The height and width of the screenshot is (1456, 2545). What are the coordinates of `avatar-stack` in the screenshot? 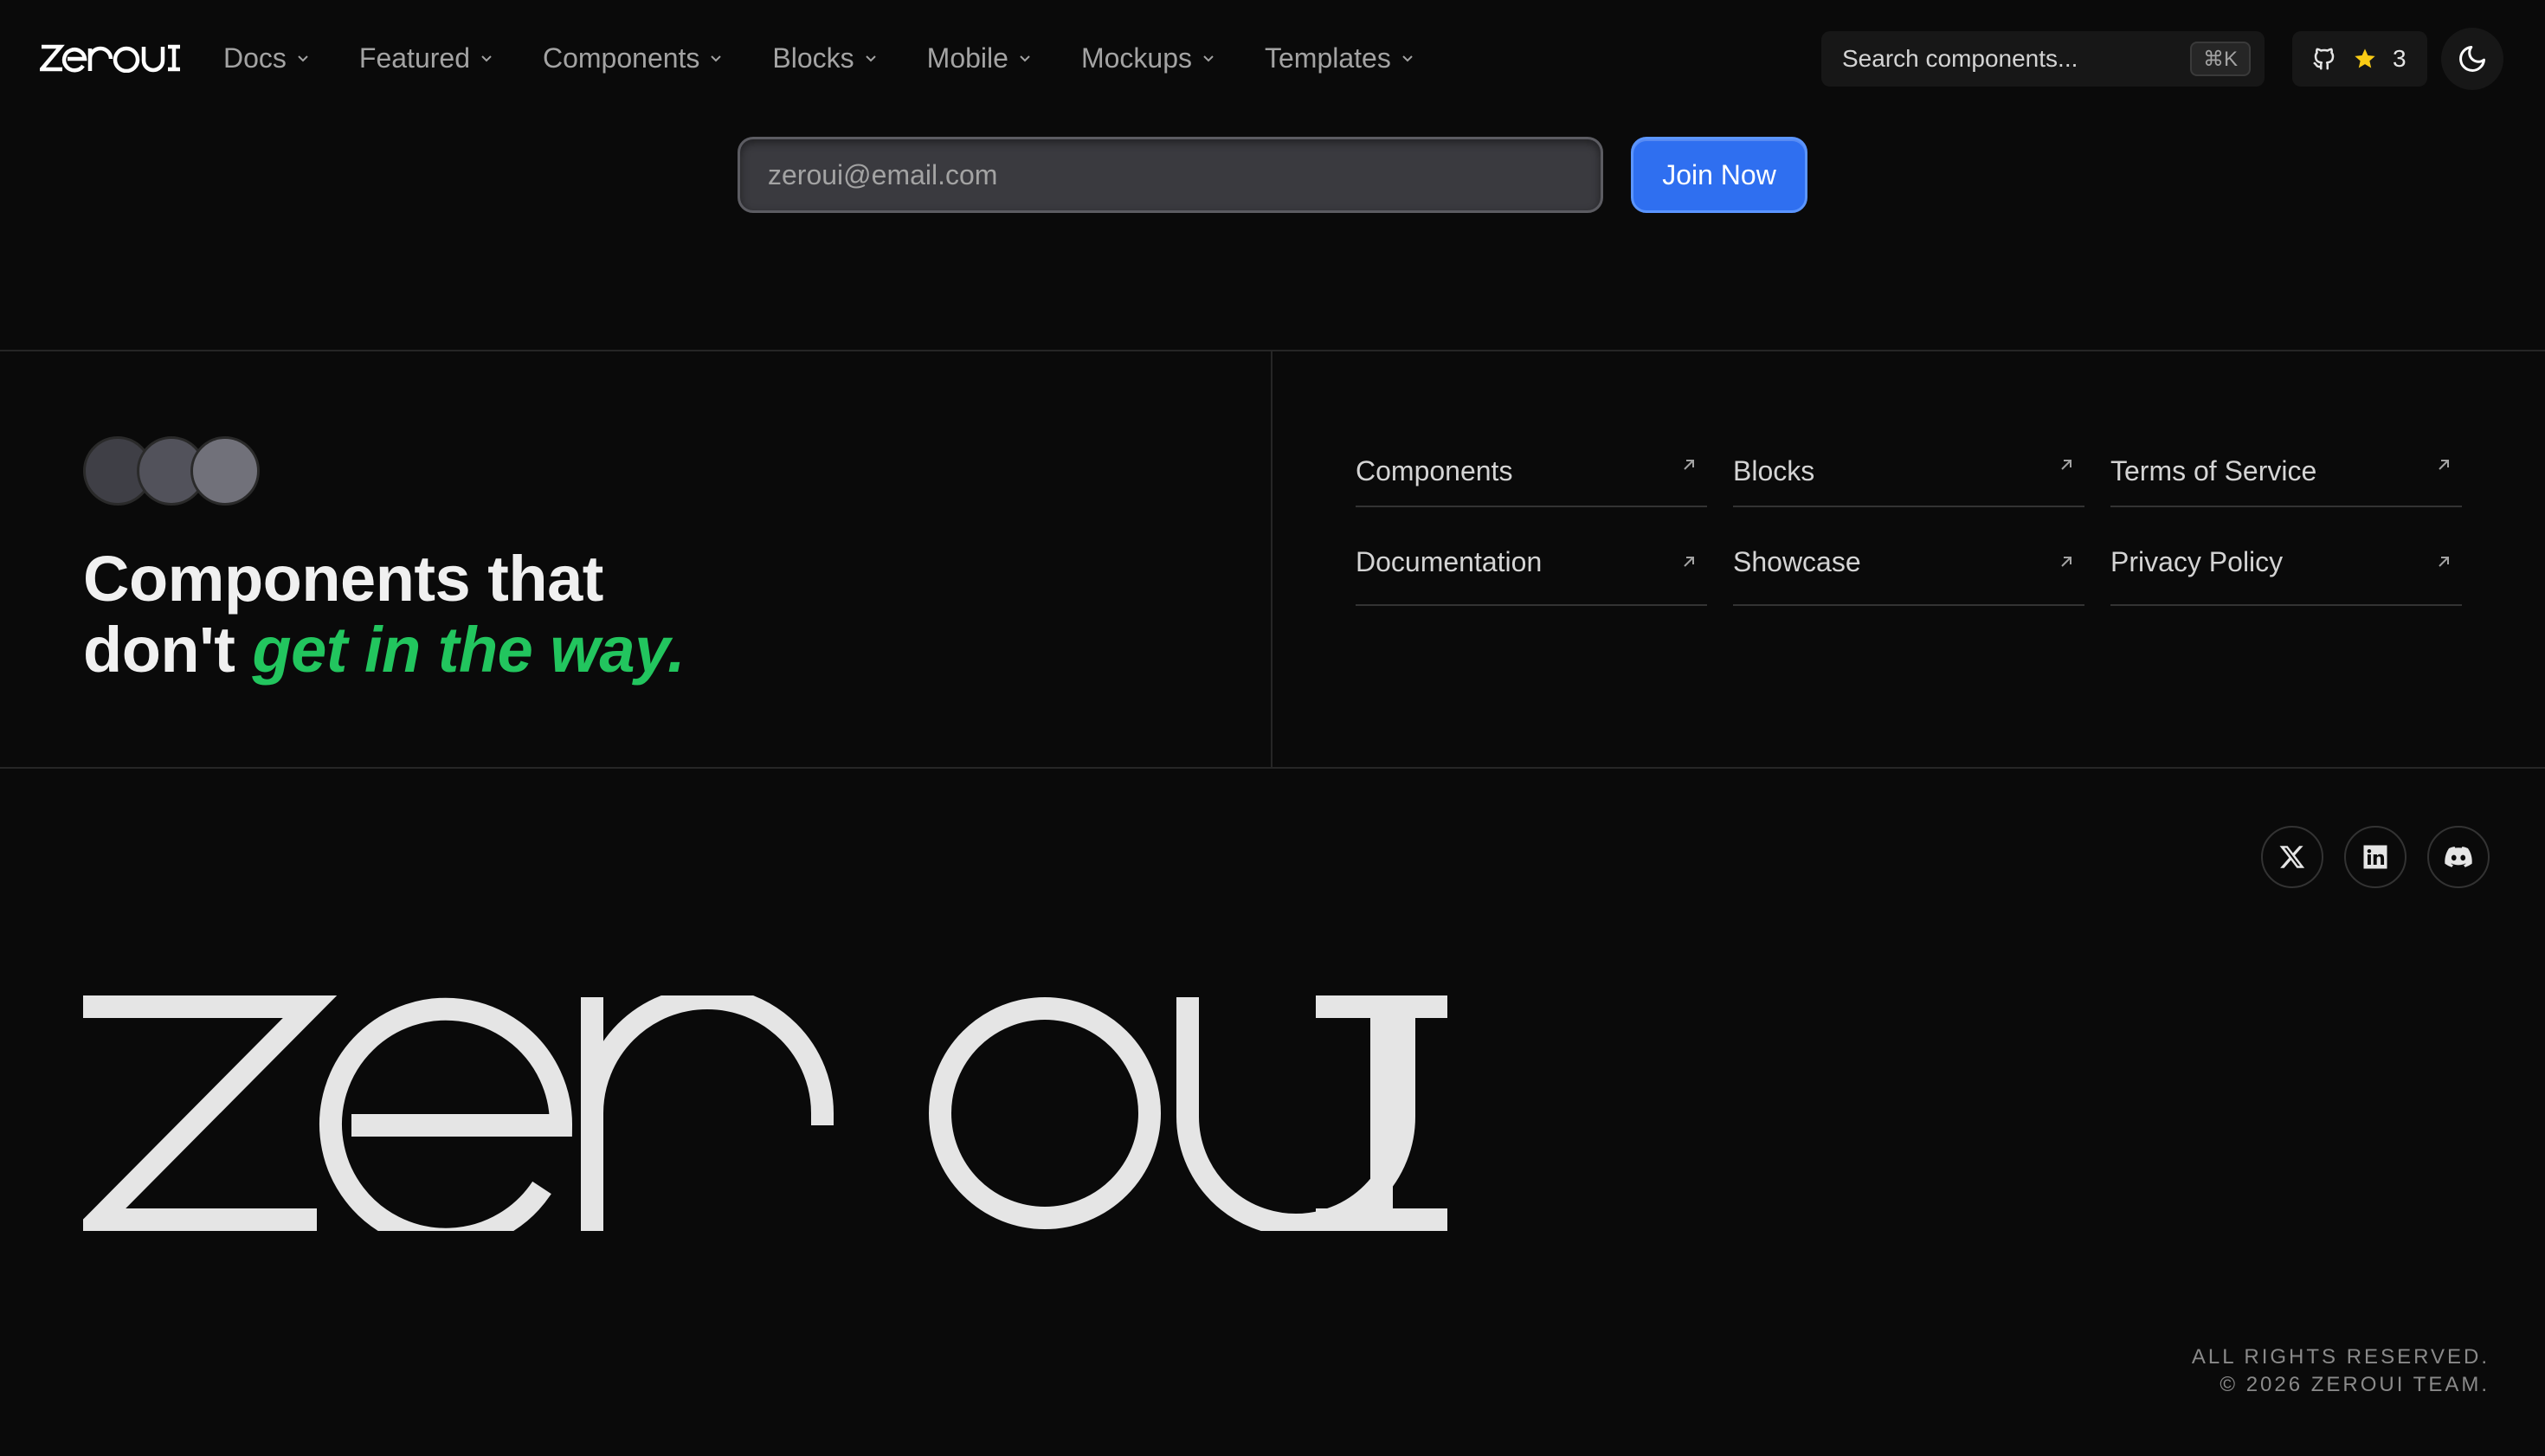 It's located at (174, 471).